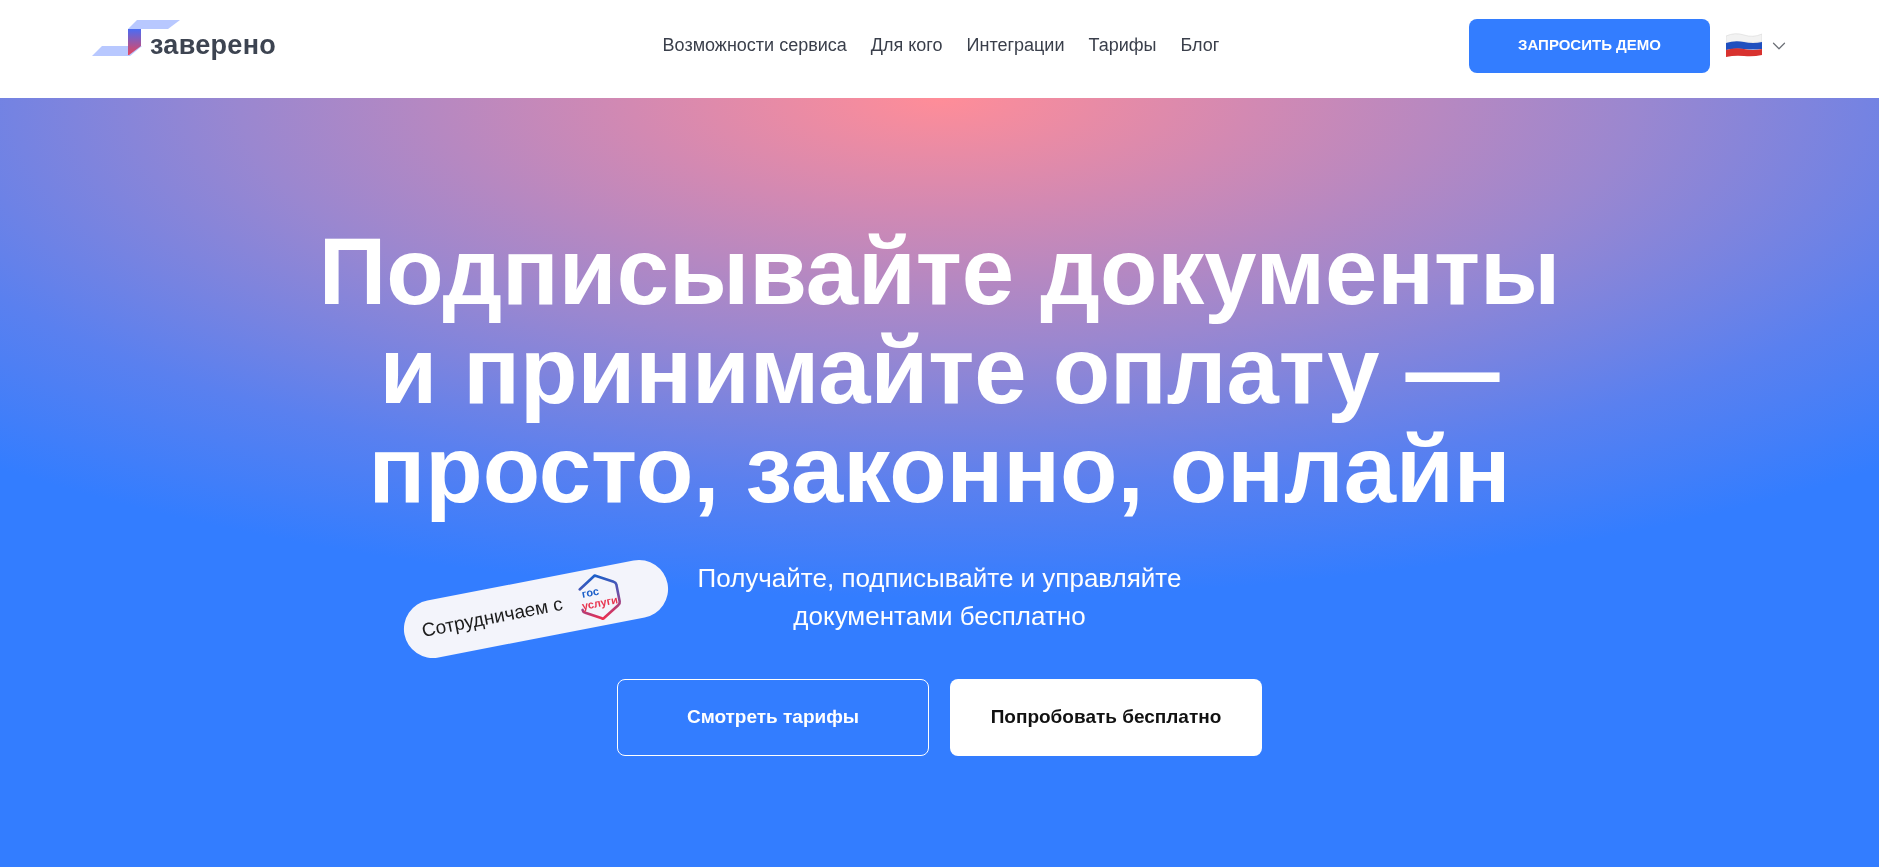 The width and height of the screenshot is (1879, 867). I want to click on hero-subtitle: Получайте, подписывайте и управляйте документами бесплатно, so click(939, 597).